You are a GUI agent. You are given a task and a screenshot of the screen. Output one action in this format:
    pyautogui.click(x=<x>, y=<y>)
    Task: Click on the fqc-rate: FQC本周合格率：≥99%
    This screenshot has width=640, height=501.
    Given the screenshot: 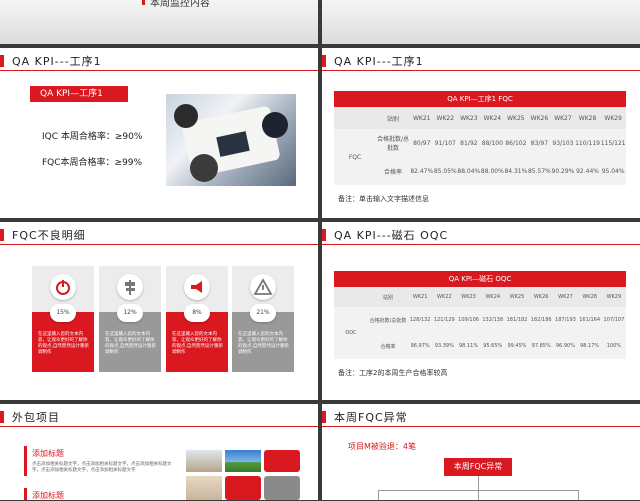 What is the action you would take?
    pyautogui.click(x=92, y=163)
    